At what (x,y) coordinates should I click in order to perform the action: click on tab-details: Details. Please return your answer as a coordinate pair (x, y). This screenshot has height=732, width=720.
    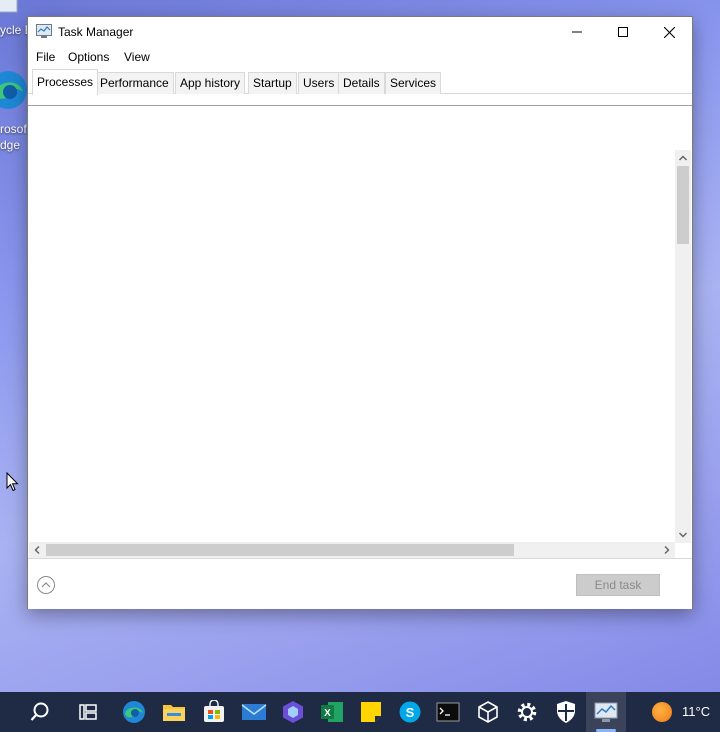
    Looking at the image, I should click on (361, 83).